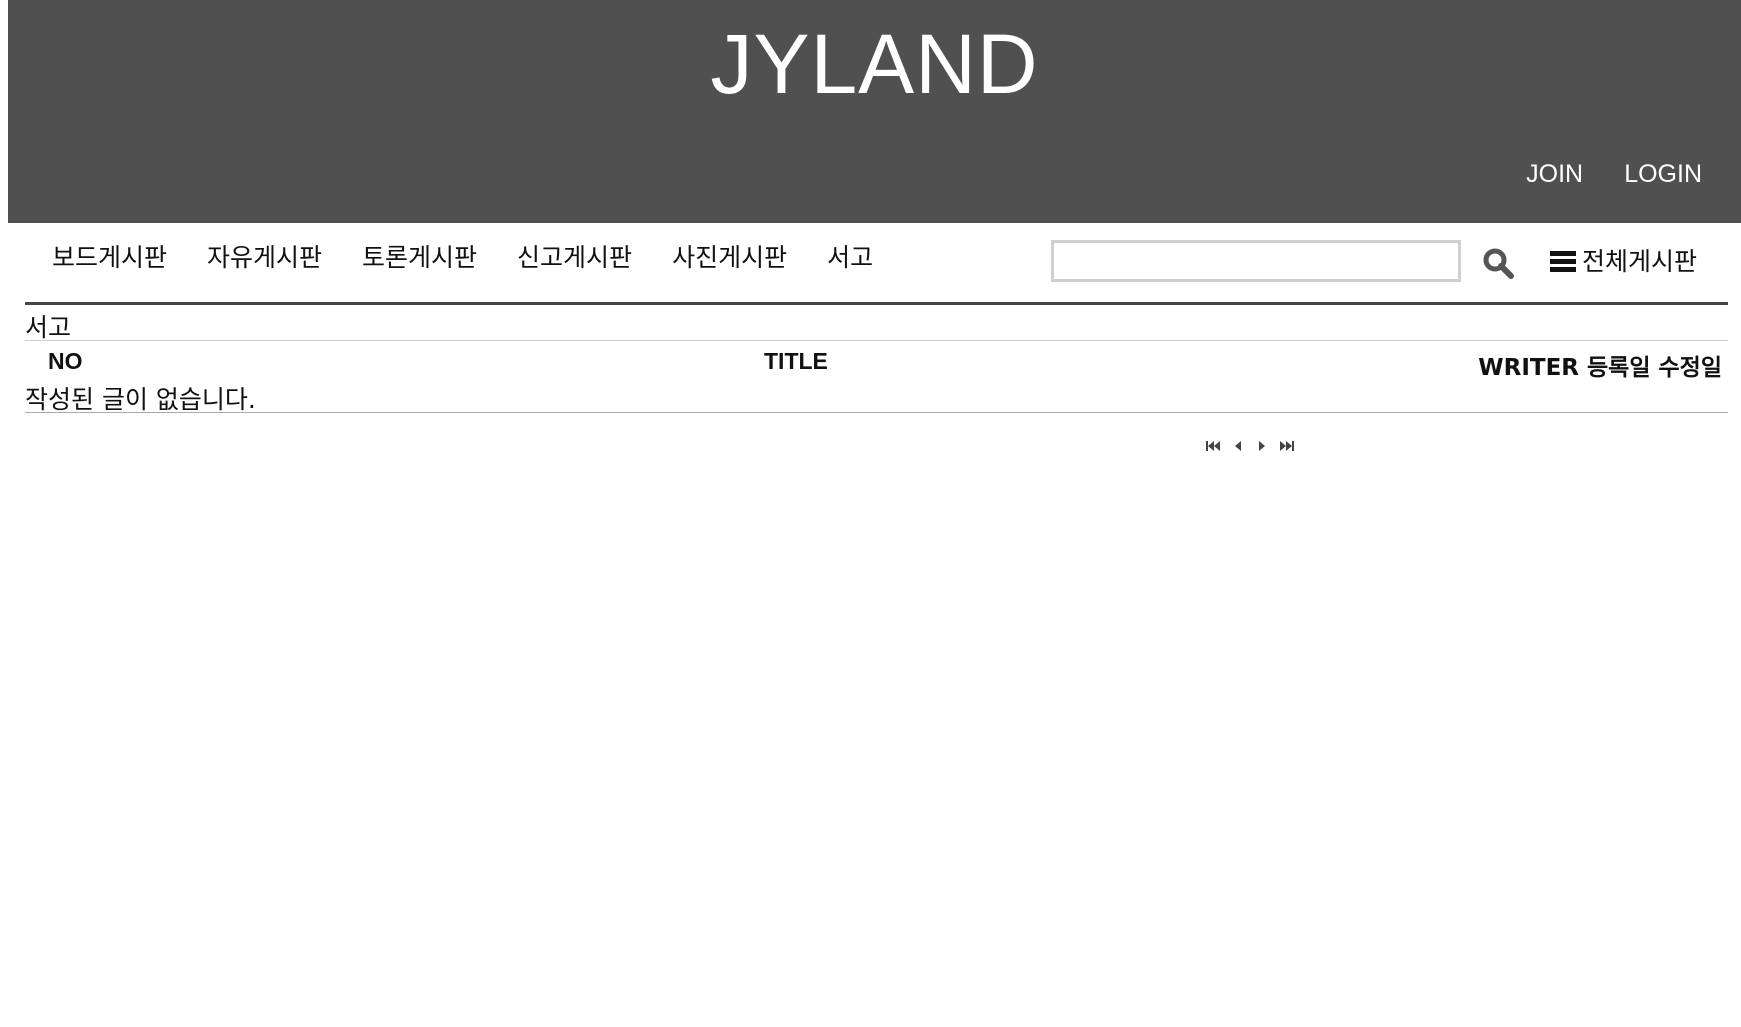 This screenshot has height=1027, width=1741. I want to click on nav-item-free: 자유게시판, so click(264, 256).